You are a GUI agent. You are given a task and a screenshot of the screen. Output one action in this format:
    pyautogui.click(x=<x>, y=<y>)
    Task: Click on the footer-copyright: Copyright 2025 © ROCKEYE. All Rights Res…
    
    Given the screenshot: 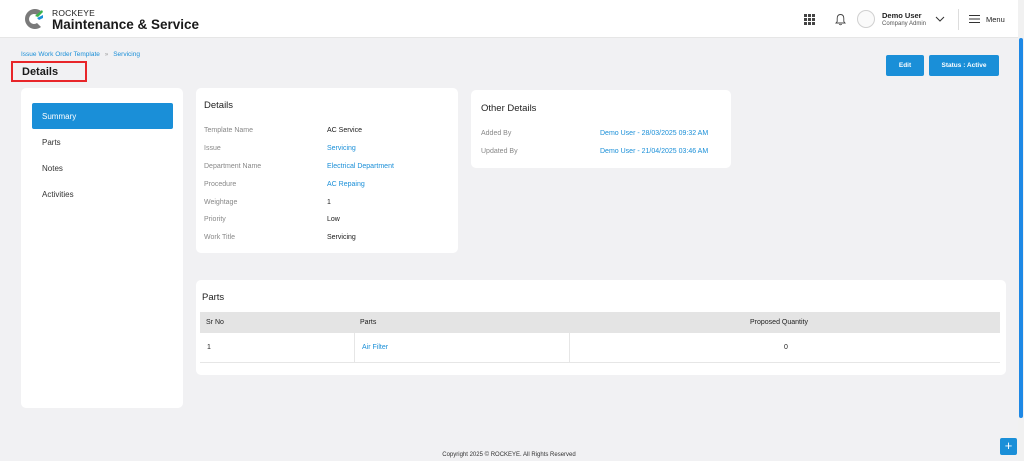 What is the action you would take?
    pyautogui.click(x=509, y=455)
    